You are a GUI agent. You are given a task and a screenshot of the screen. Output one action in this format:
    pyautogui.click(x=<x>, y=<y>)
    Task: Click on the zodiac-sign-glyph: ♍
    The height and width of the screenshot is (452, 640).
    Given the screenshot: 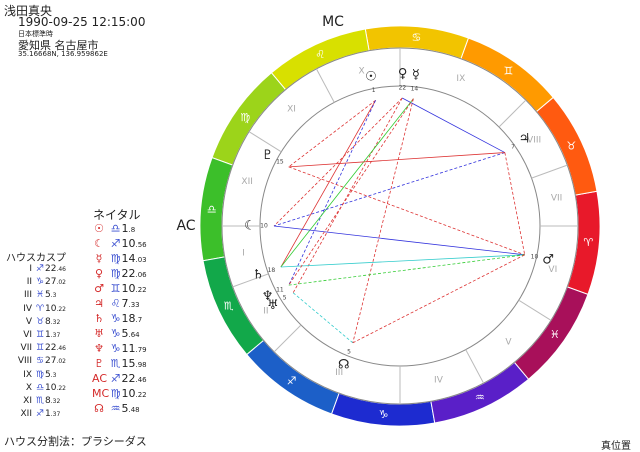 What is the action you would take?
    pyautogui.click(x=245, y=117)
    